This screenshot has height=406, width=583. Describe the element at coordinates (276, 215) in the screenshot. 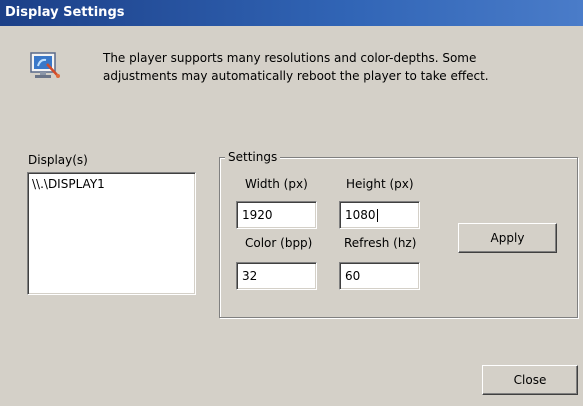

I see `width-input` at that location.